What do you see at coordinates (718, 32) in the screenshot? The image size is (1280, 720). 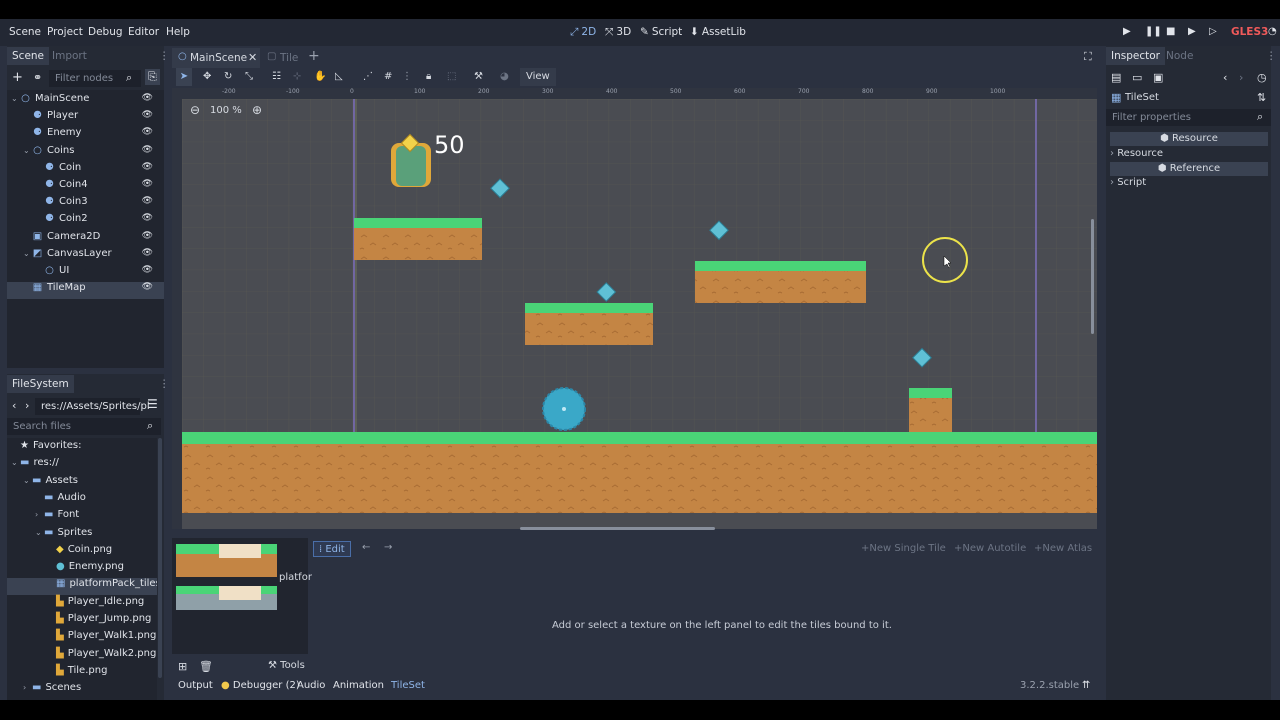 I see `workspace-assetlib-button: ⬇ AssetLib` at bounding box center [718, 32].